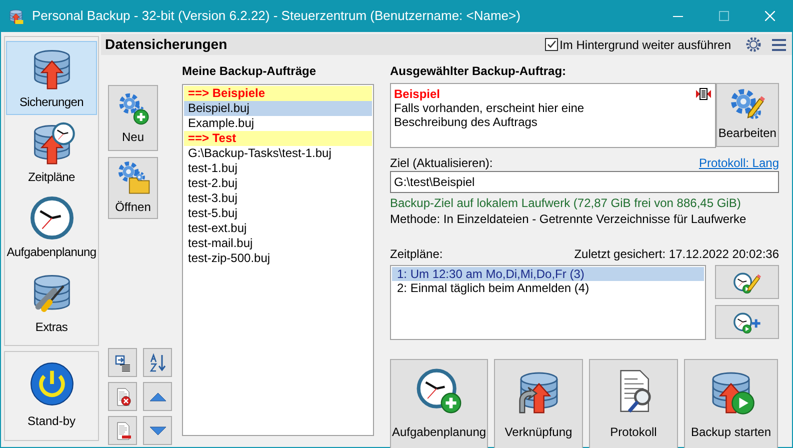 Image resolution: width=793 pixels, height=448 pixels. Describe the element at coordinates (278, 198) in the screenshot. I see `job-item: test-3.buj` at that location.